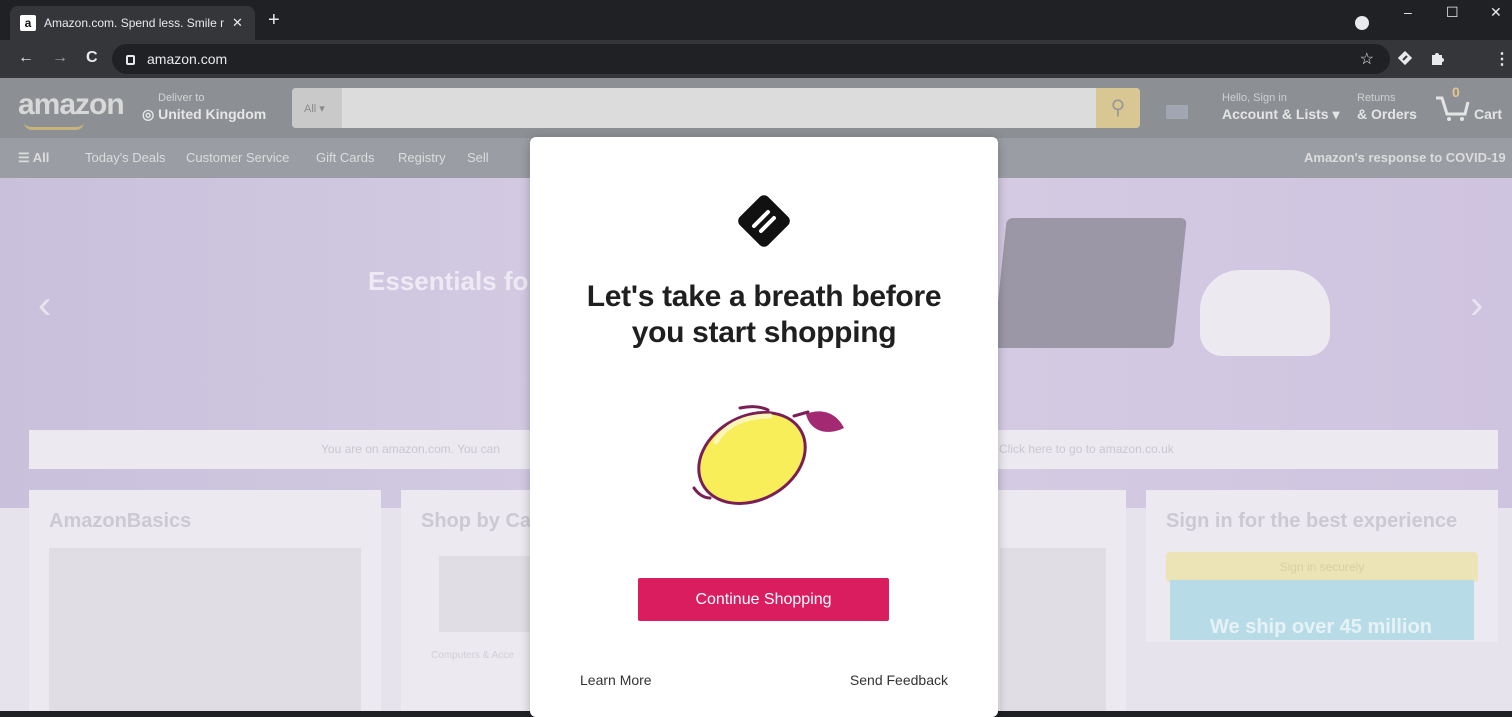 Image resolution: width=1512 pixels, height=717 pixels. I want to click on returns-label: Returns, so click(1376, 98).